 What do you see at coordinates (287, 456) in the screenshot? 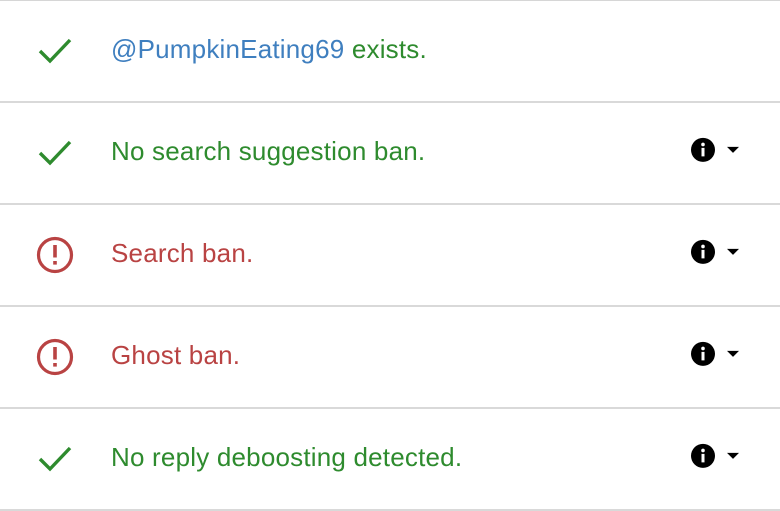
I see `result-text: No reply deboosting detected.` at bounding box center [287, 456].